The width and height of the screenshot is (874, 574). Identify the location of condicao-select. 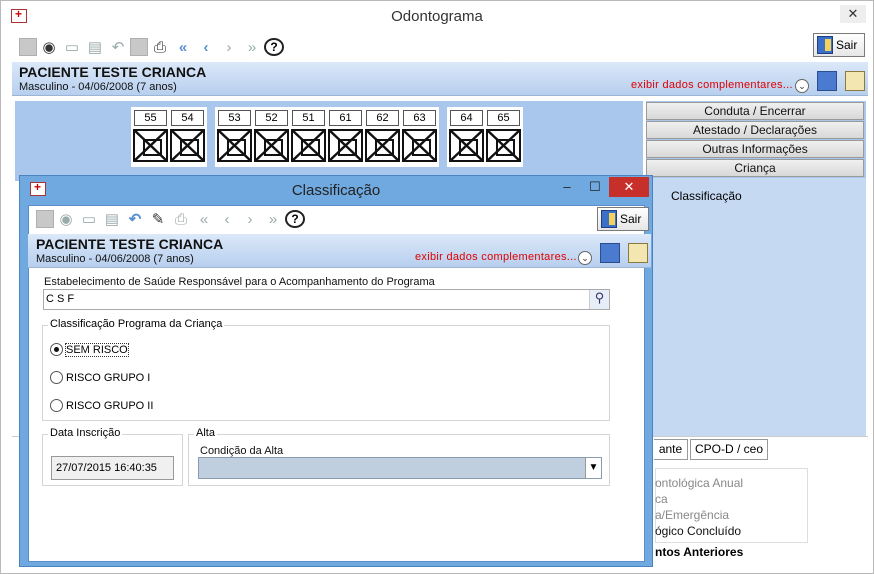
(400, 468).